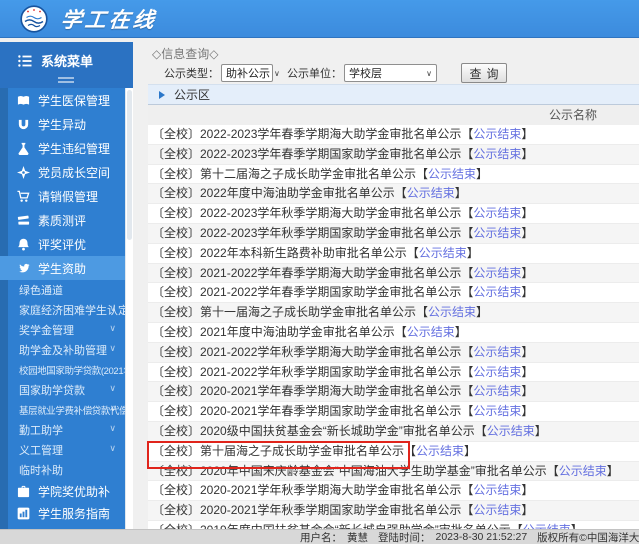 This screenshot has width=639, height=544. I want to click on hamburger-menu-icon, so click(25, 60).